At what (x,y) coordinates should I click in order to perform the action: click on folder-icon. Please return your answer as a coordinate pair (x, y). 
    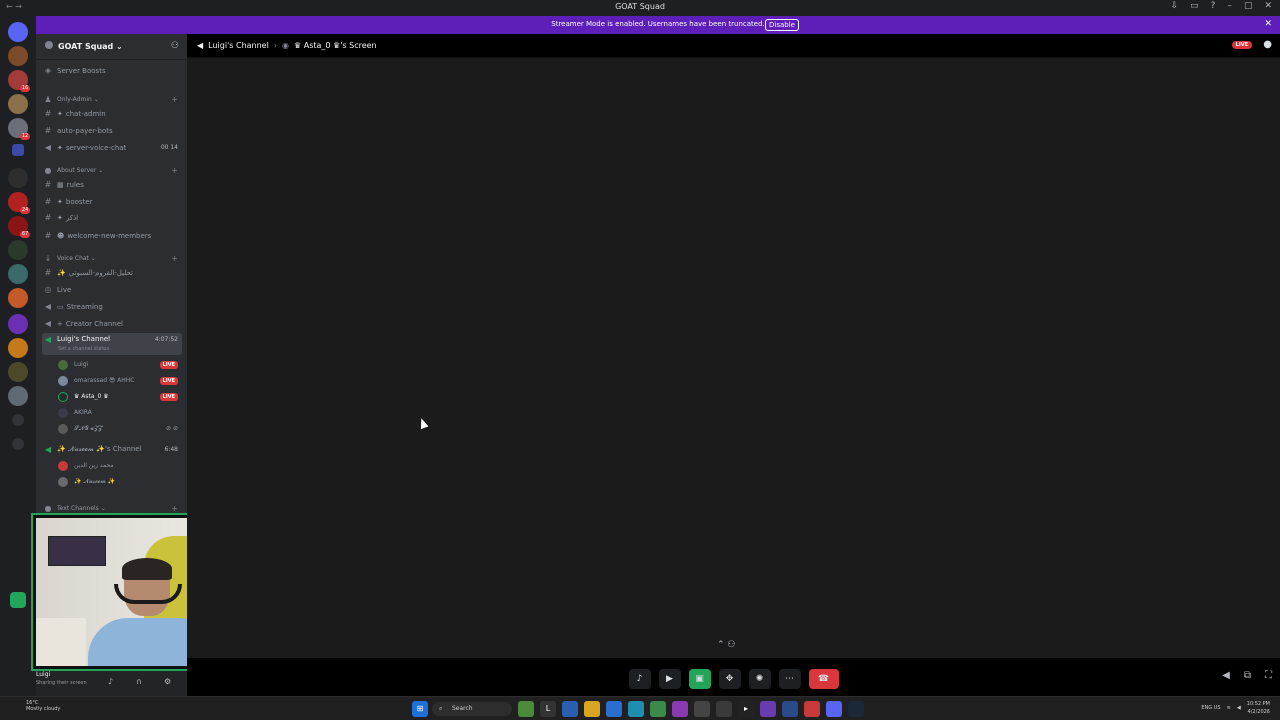
    Looking at the image, I should click on (18, 150).